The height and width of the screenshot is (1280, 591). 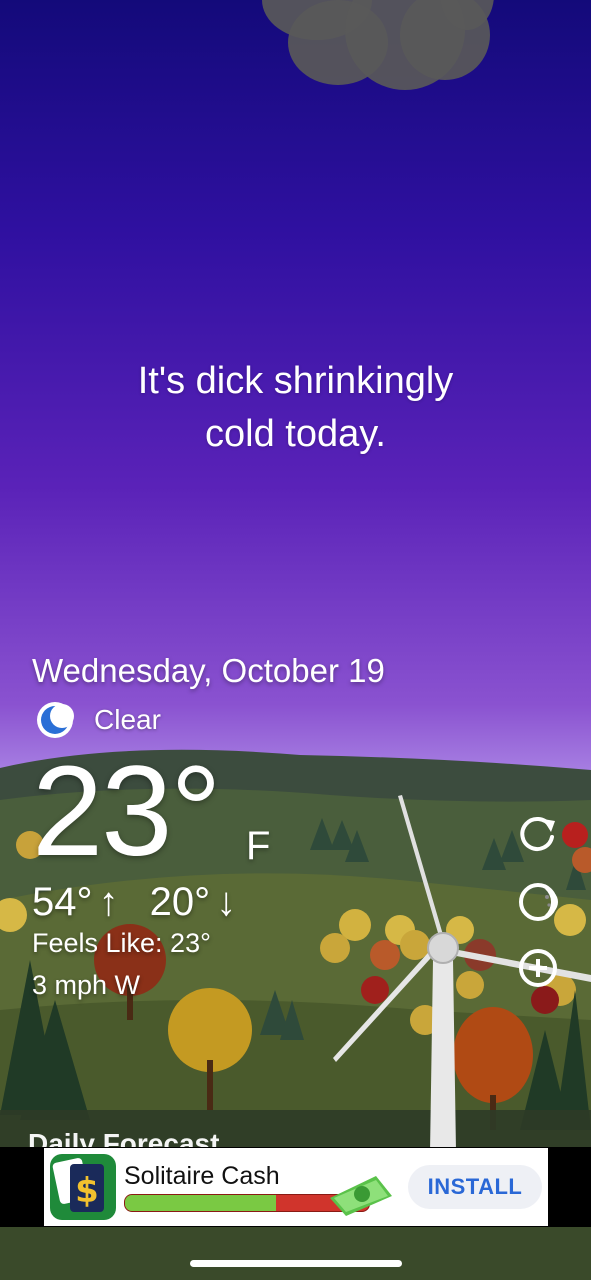 What do you see at coordinates (258, 846) in the screenshot?
I see `temperature-unit: F` at bounding box center [258, 846].